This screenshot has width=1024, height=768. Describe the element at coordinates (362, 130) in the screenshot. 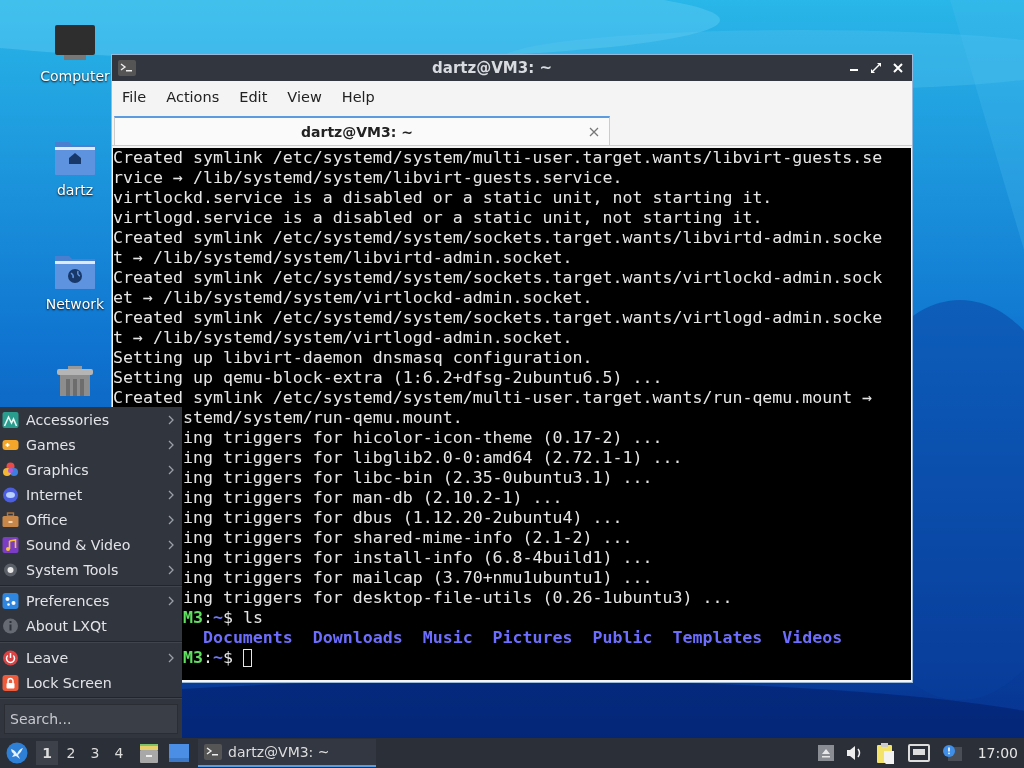

I see `tab: dartz@VM3: ~` at that location.